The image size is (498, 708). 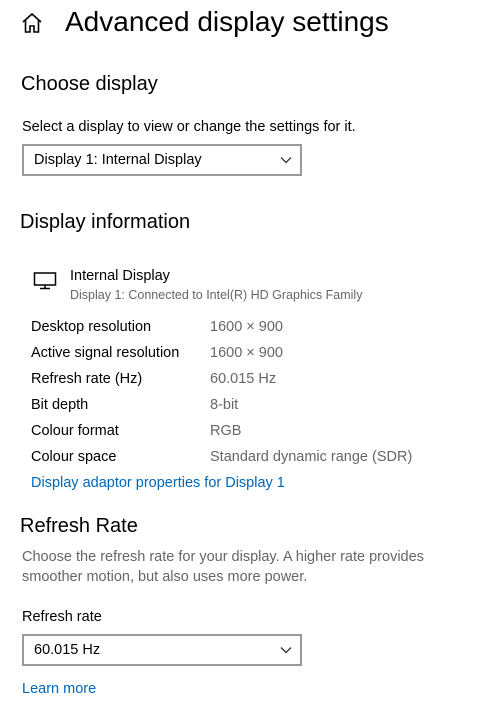 What do you see at coordinates (105, 353) in the screenshot?
I see `info-label-active-signal-resolution: Active signal resolution` at bounding box center [105, 353].